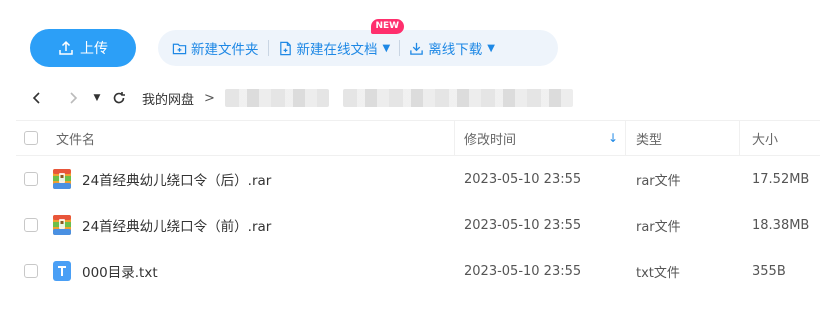 Image resolution: width=820 pixels, height=311 pixels. What do you see at coordinates (94, 49) in the screenshot?
I see `upload-label: 上传` at bounding box center [94, 49].